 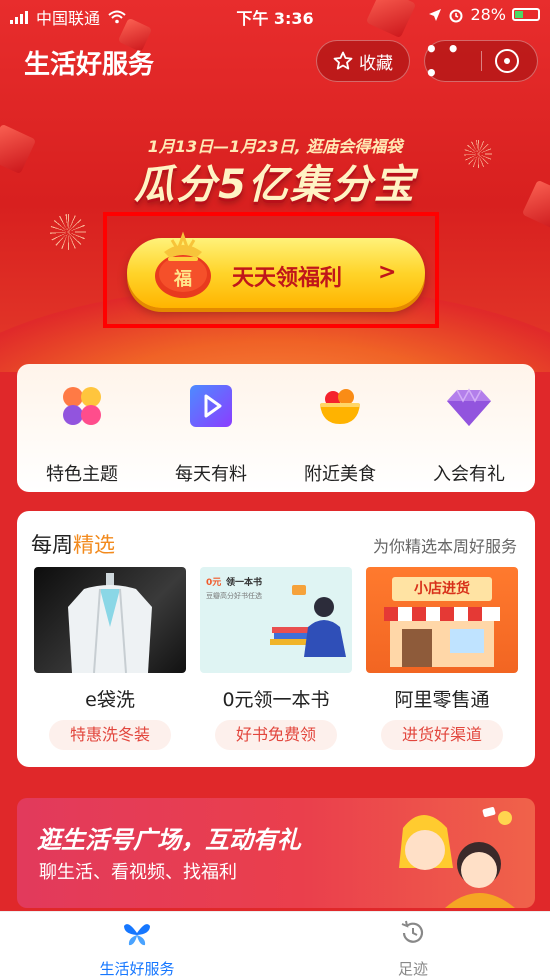 I want to click on tab-label: 生活好服务, so click(x=137, y=969).